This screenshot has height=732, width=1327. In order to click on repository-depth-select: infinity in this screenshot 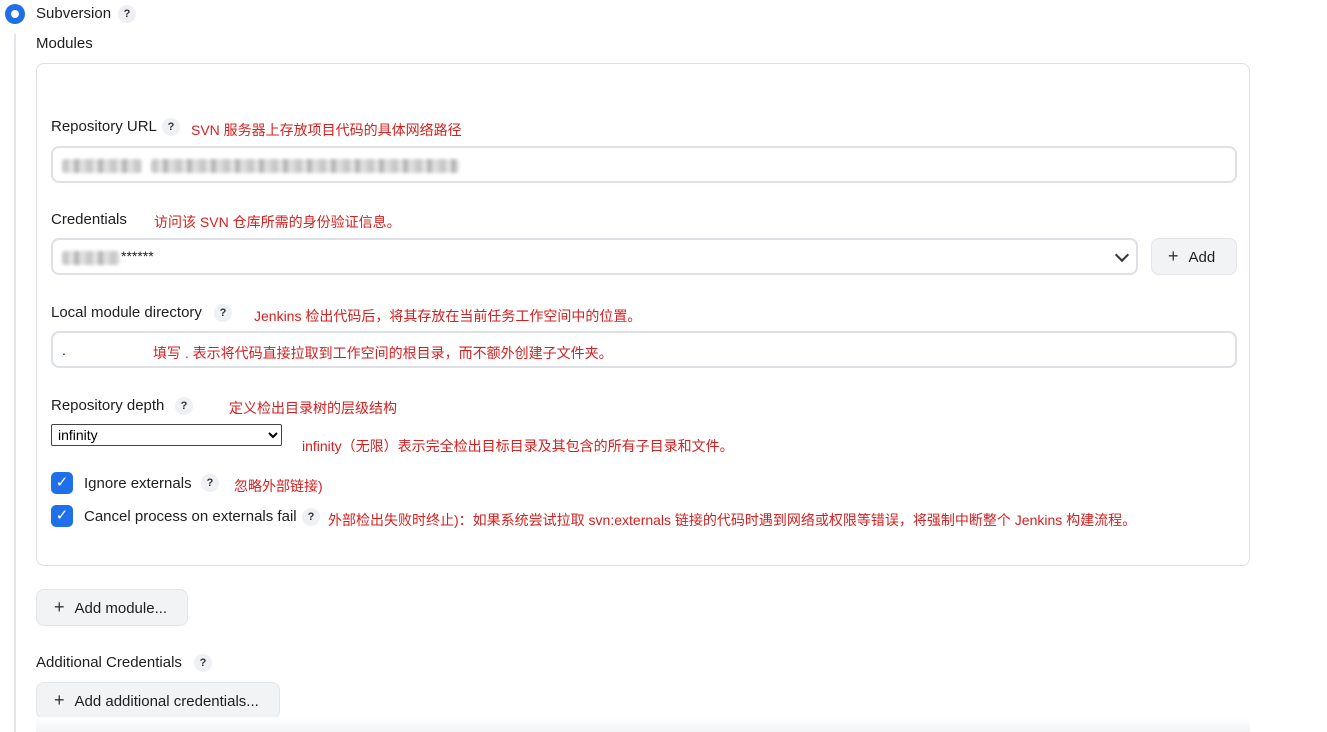, I will do `click(166, 435)`.